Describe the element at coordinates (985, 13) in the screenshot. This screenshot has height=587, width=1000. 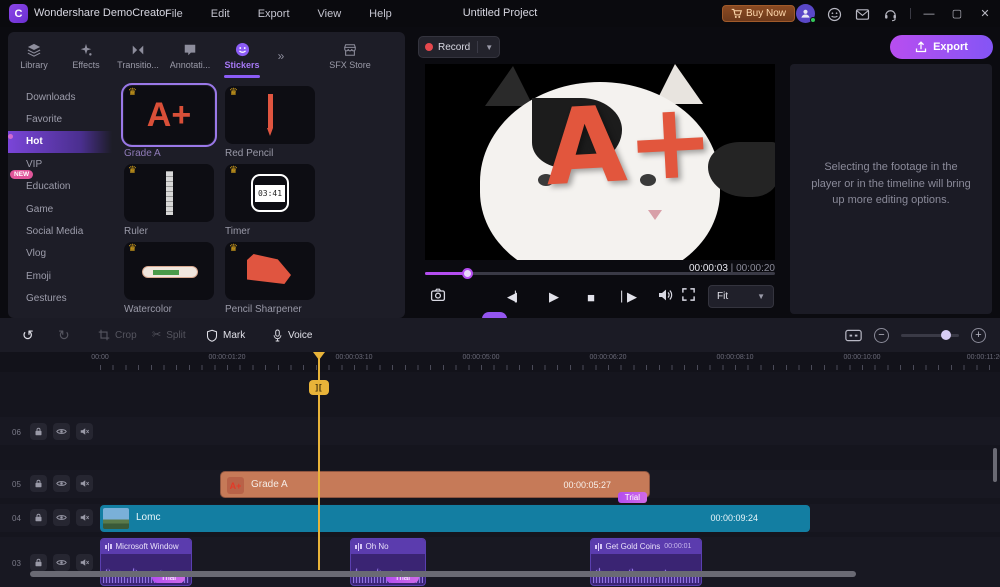
I see `close-button: ✕` at that location.